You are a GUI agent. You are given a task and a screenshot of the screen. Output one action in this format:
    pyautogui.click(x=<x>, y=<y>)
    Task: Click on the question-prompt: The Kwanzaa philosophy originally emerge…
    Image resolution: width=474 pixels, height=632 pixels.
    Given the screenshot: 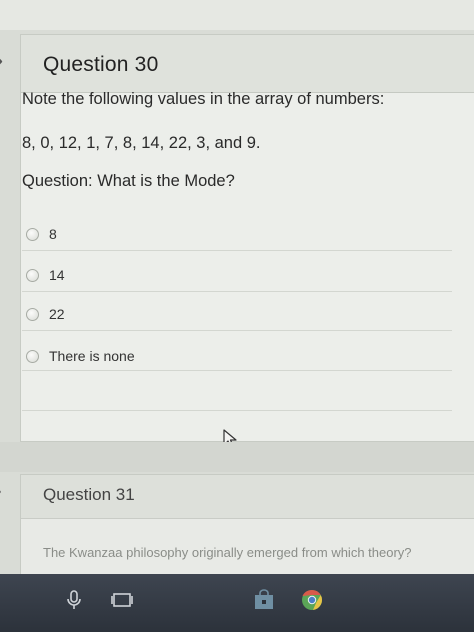 What is the action you would take?
    pyautogui.click(x=227, y=552)
    